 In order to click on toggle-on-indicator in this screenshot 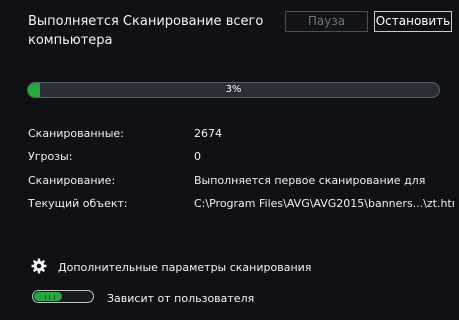, I will do `click(48, 296)`.